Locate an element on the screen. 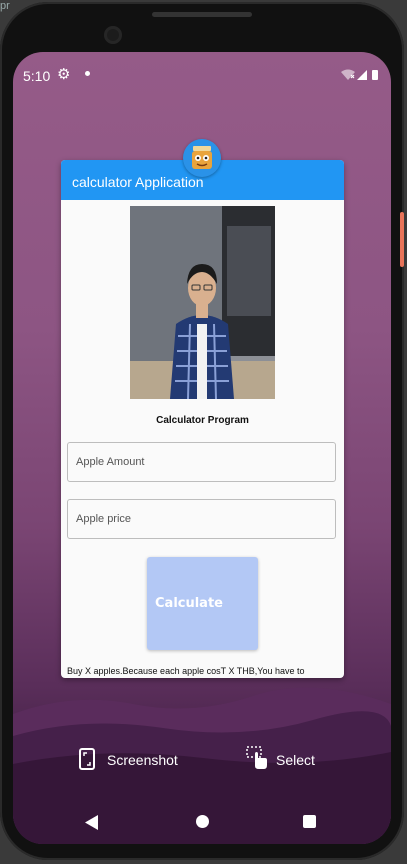 The width and height of the screenshot is (407, 864). select-label: Select is located at coordinates (295, 760).